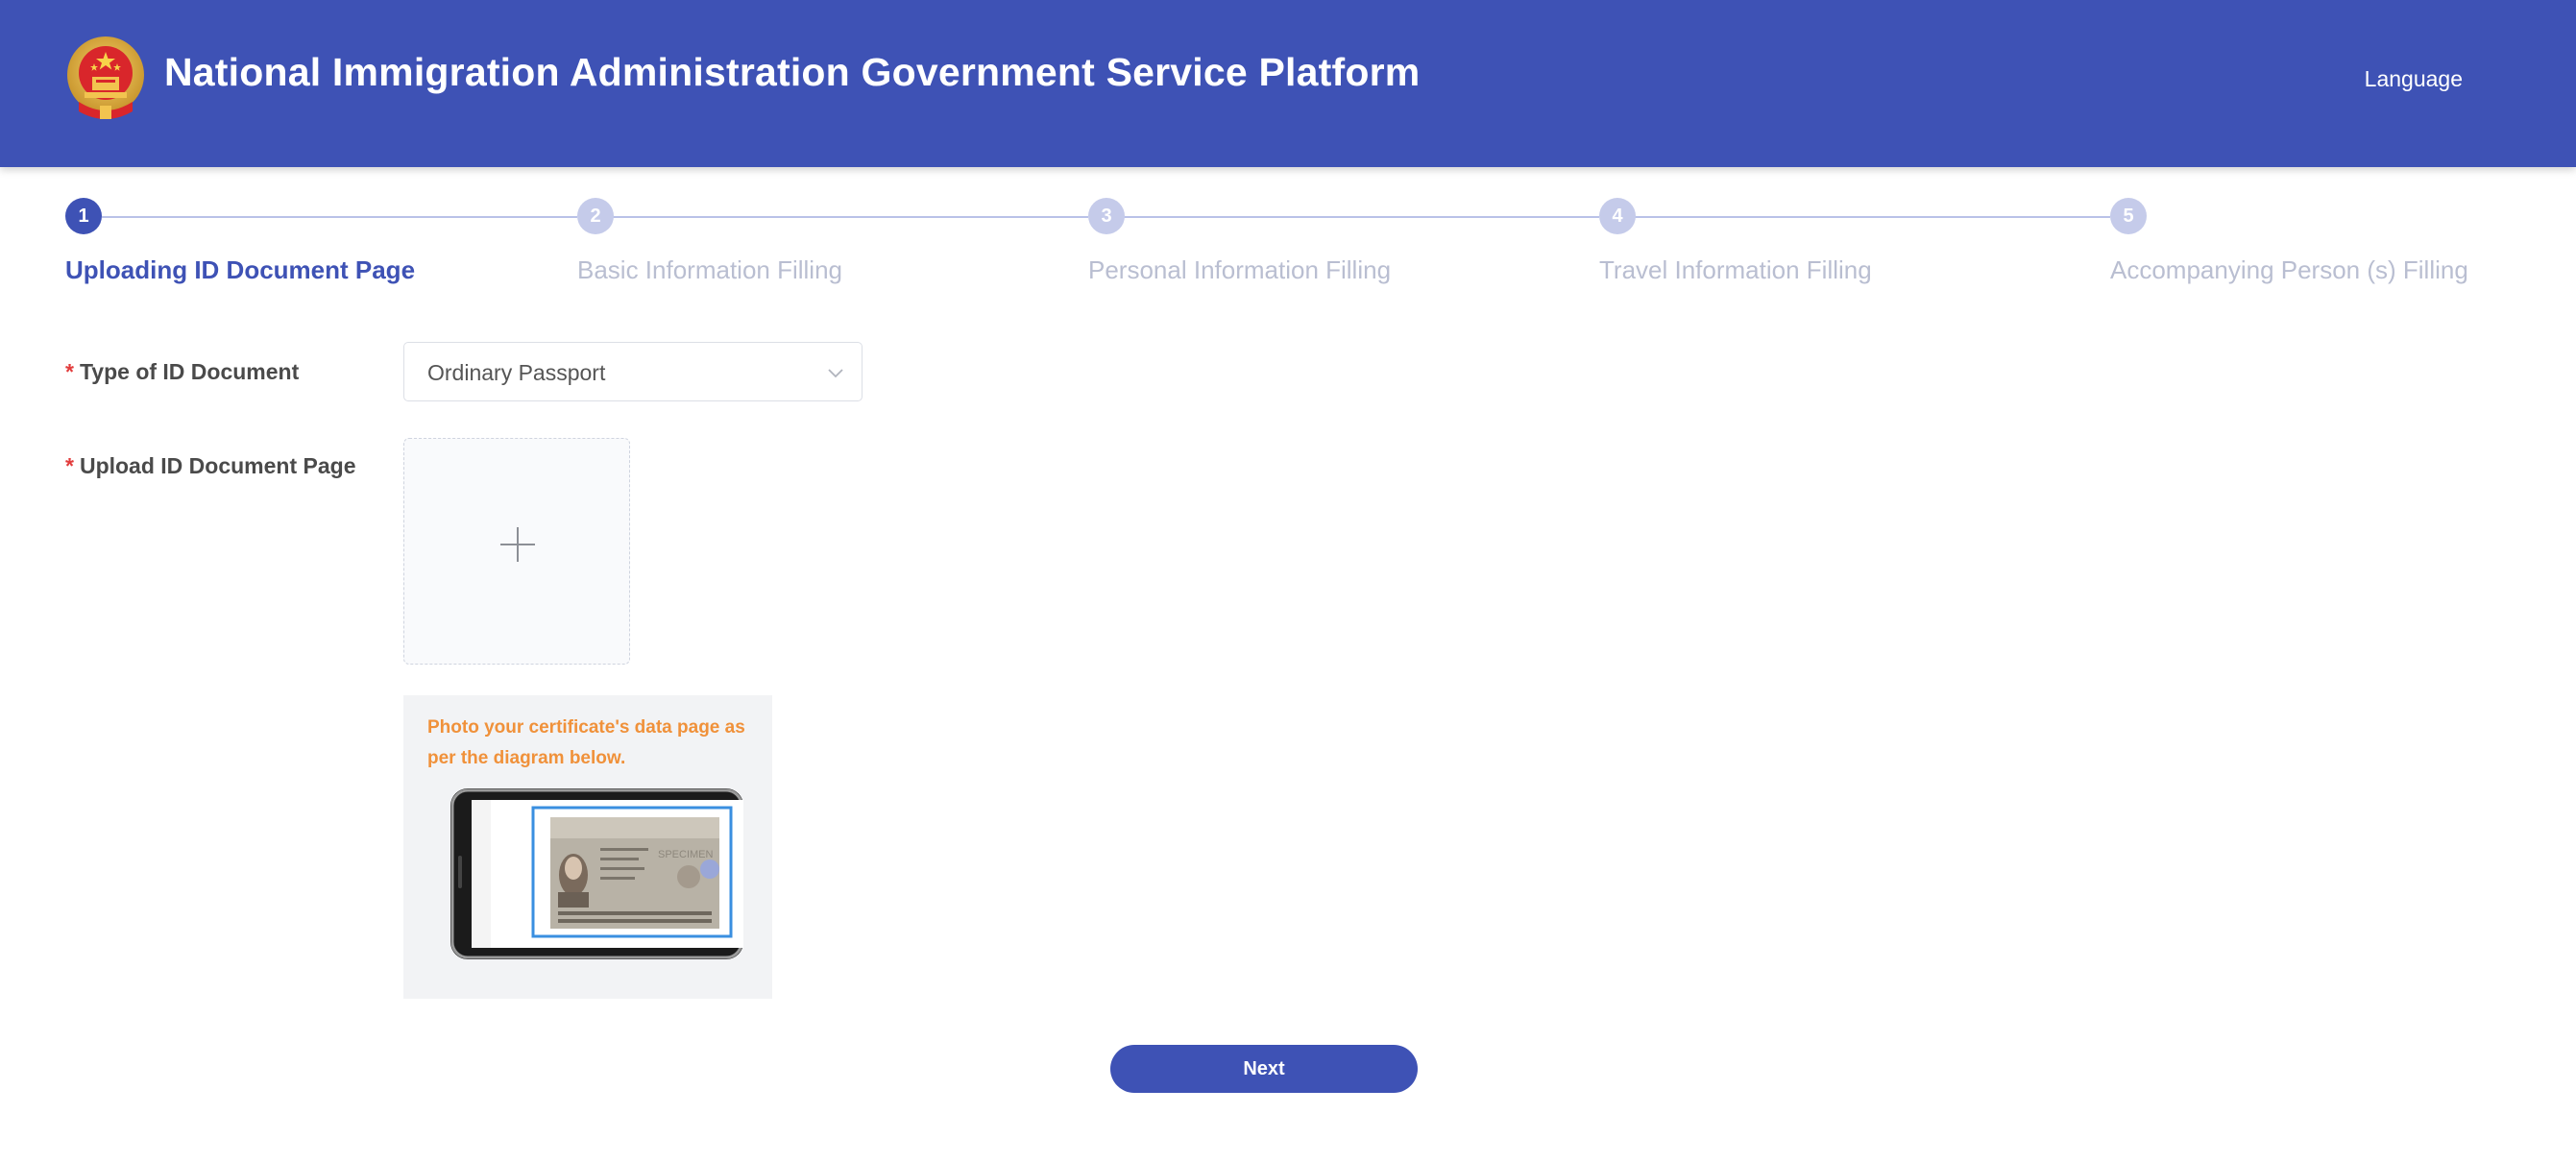 This screenshot has height=1162, width=2576. I want to click on id-type-label: * Type of ID Document, so click(182, 372).